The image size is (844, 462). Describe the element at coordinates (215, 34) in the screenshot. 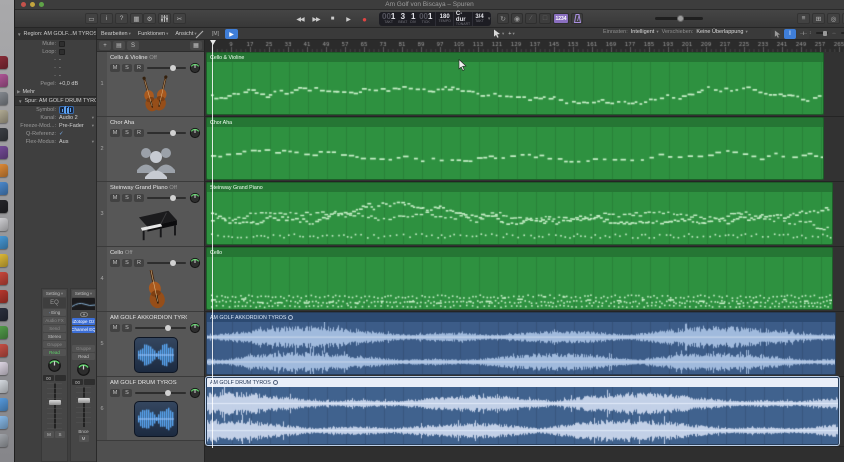

I see `midi-catch-icon: [M]` at that location.